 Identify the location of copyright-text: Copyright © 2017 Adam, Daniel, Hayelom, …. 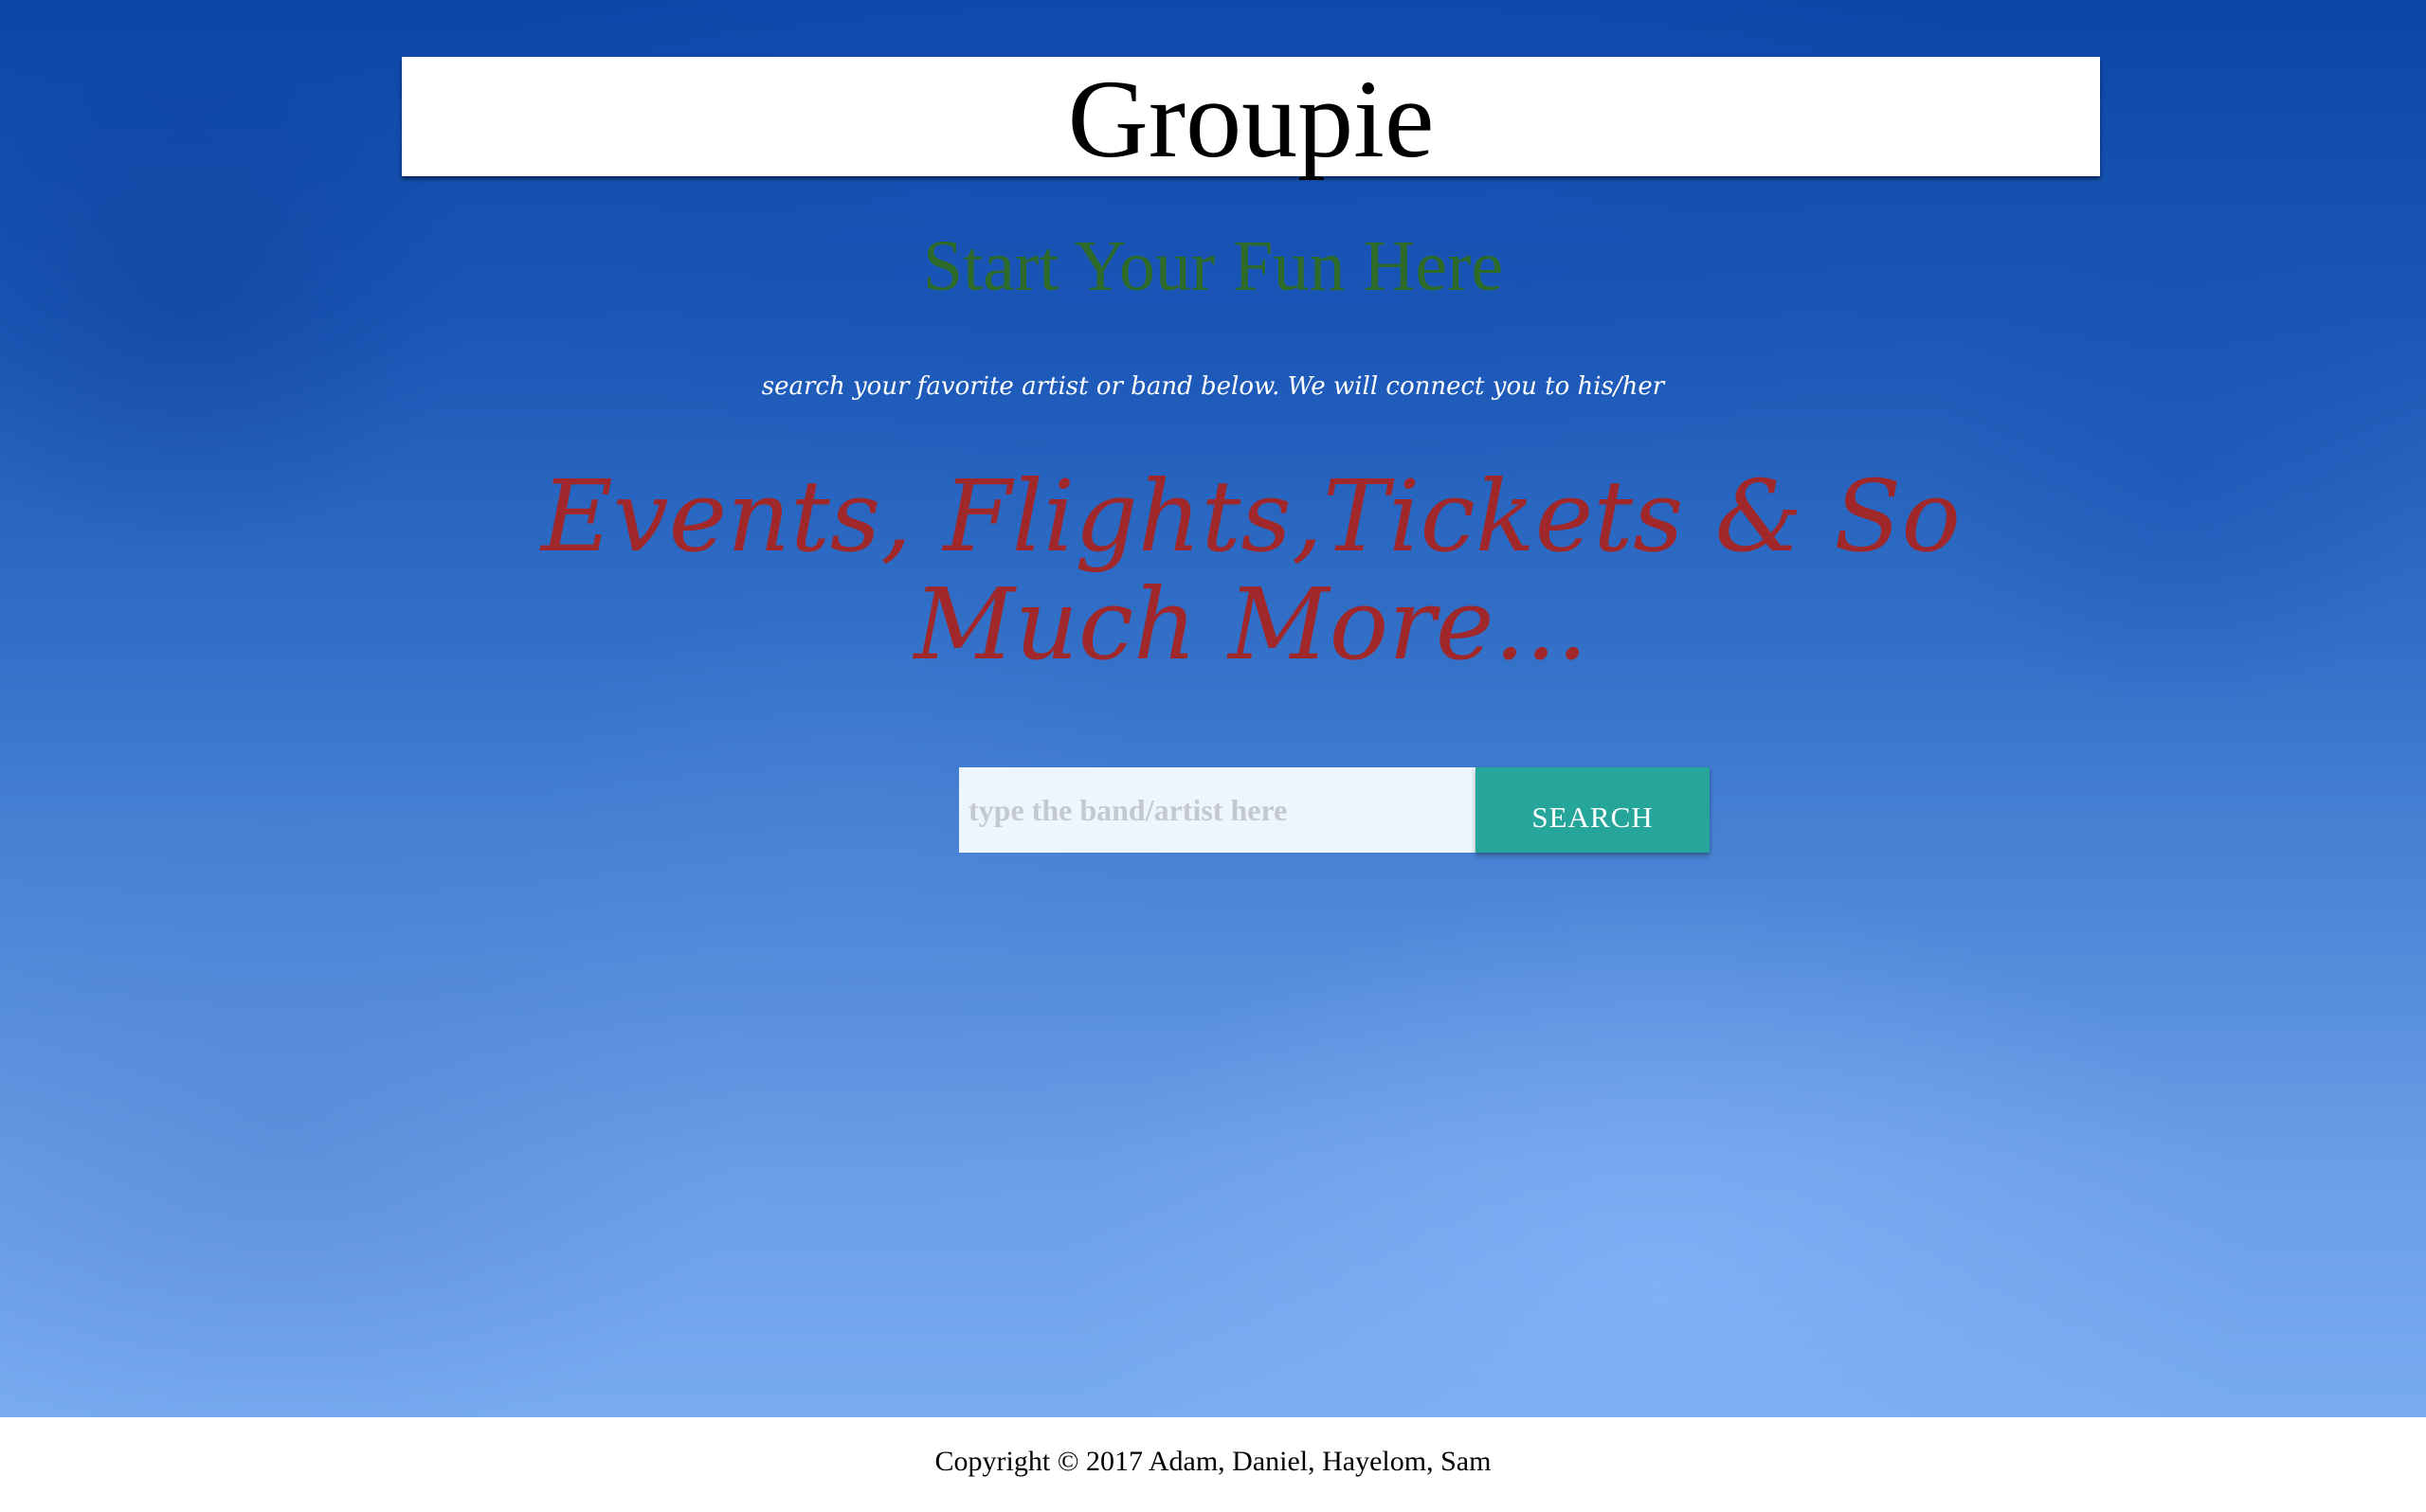
(1213, 1461).